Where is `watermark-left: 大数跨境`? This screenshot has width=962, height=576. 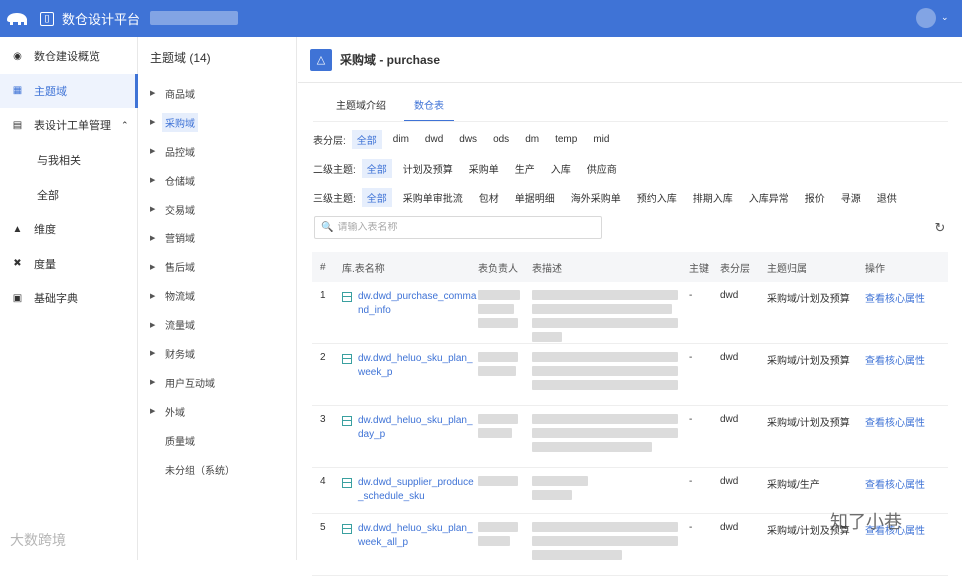
watermark-left: 大数跨境 is located at coordinates (38, 540).